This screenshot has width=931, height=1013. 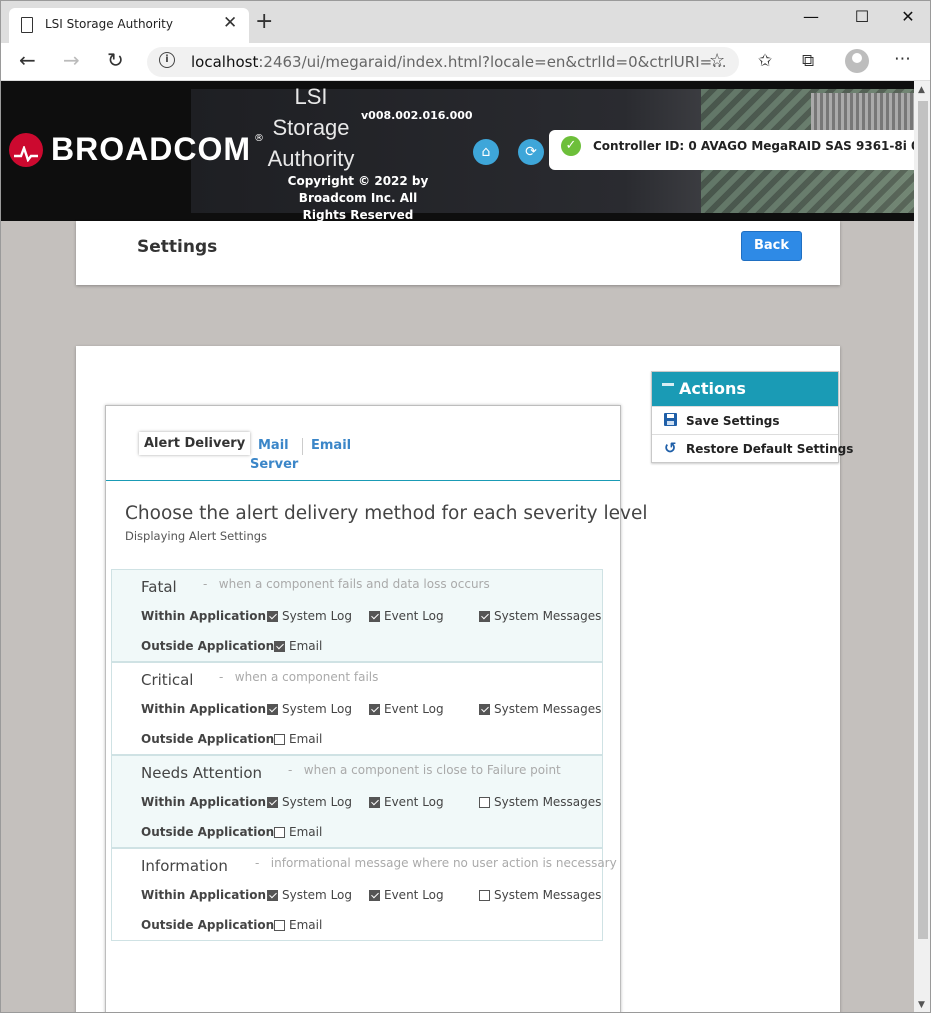 What do you see at coordinates (465, 22) in the screenshot?
I see `tab-strip: LSI Storage Authority ✕ + — ☐ ✕` at bounding box center [465, 22].